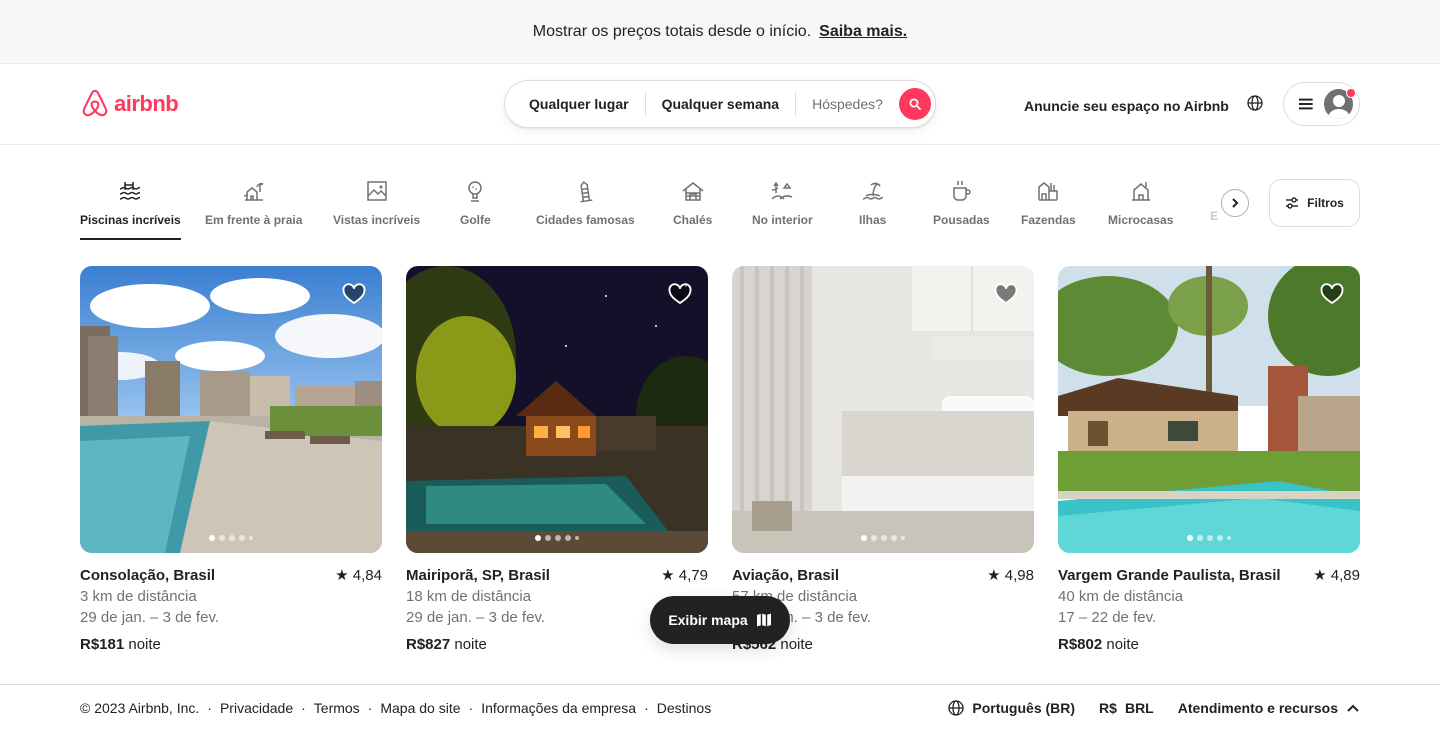 This screenshot has width=1440, height=732. I want to click on category-label: Microcasas, so click(1141, 220).